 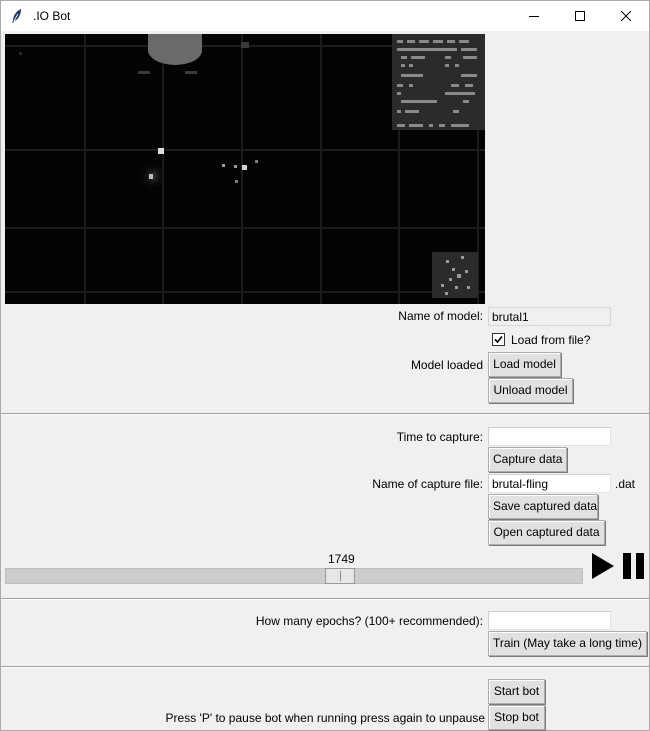 I want to click on close-icon, so click(x=626, y=16).